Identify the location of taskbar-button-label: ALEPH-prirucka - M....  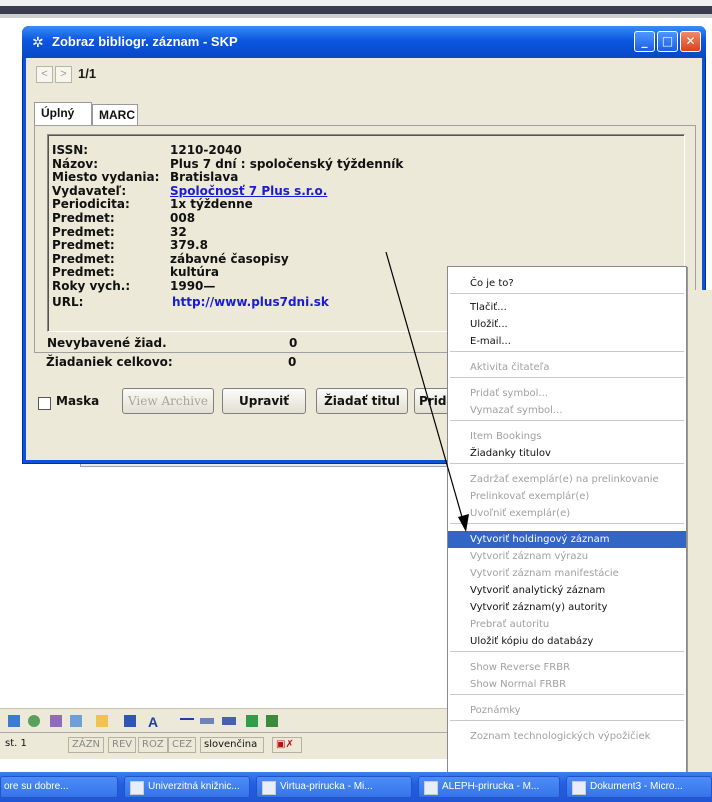
(491, 786).